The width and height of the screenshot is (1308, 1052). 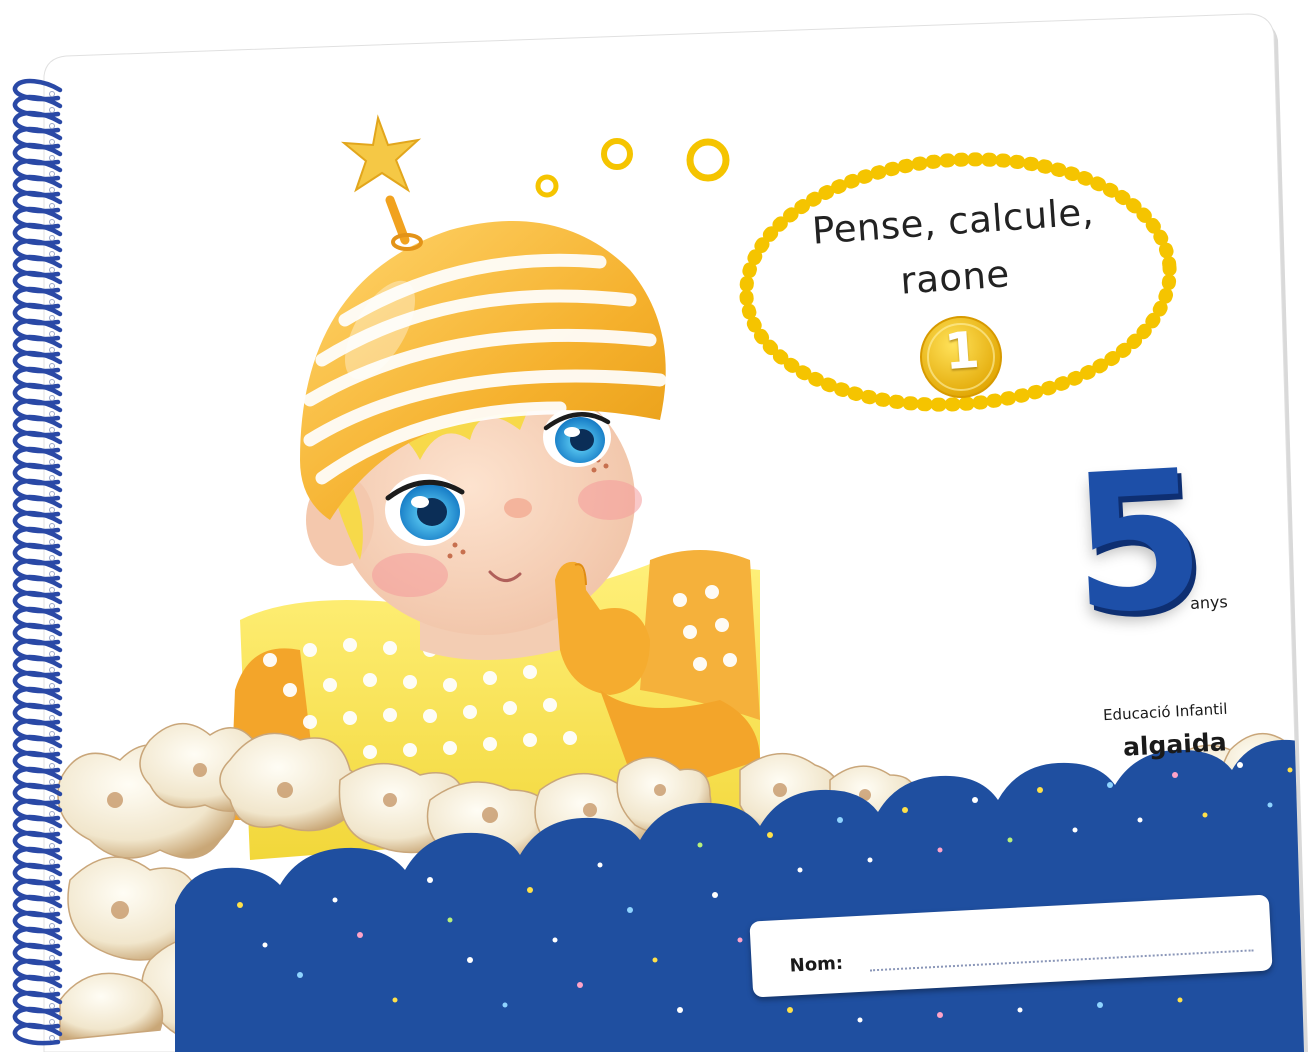 What do you see at coordinates (816, 964) in the screenshot?
I see `name-label: Nom:` at bounding box center [816, 964].